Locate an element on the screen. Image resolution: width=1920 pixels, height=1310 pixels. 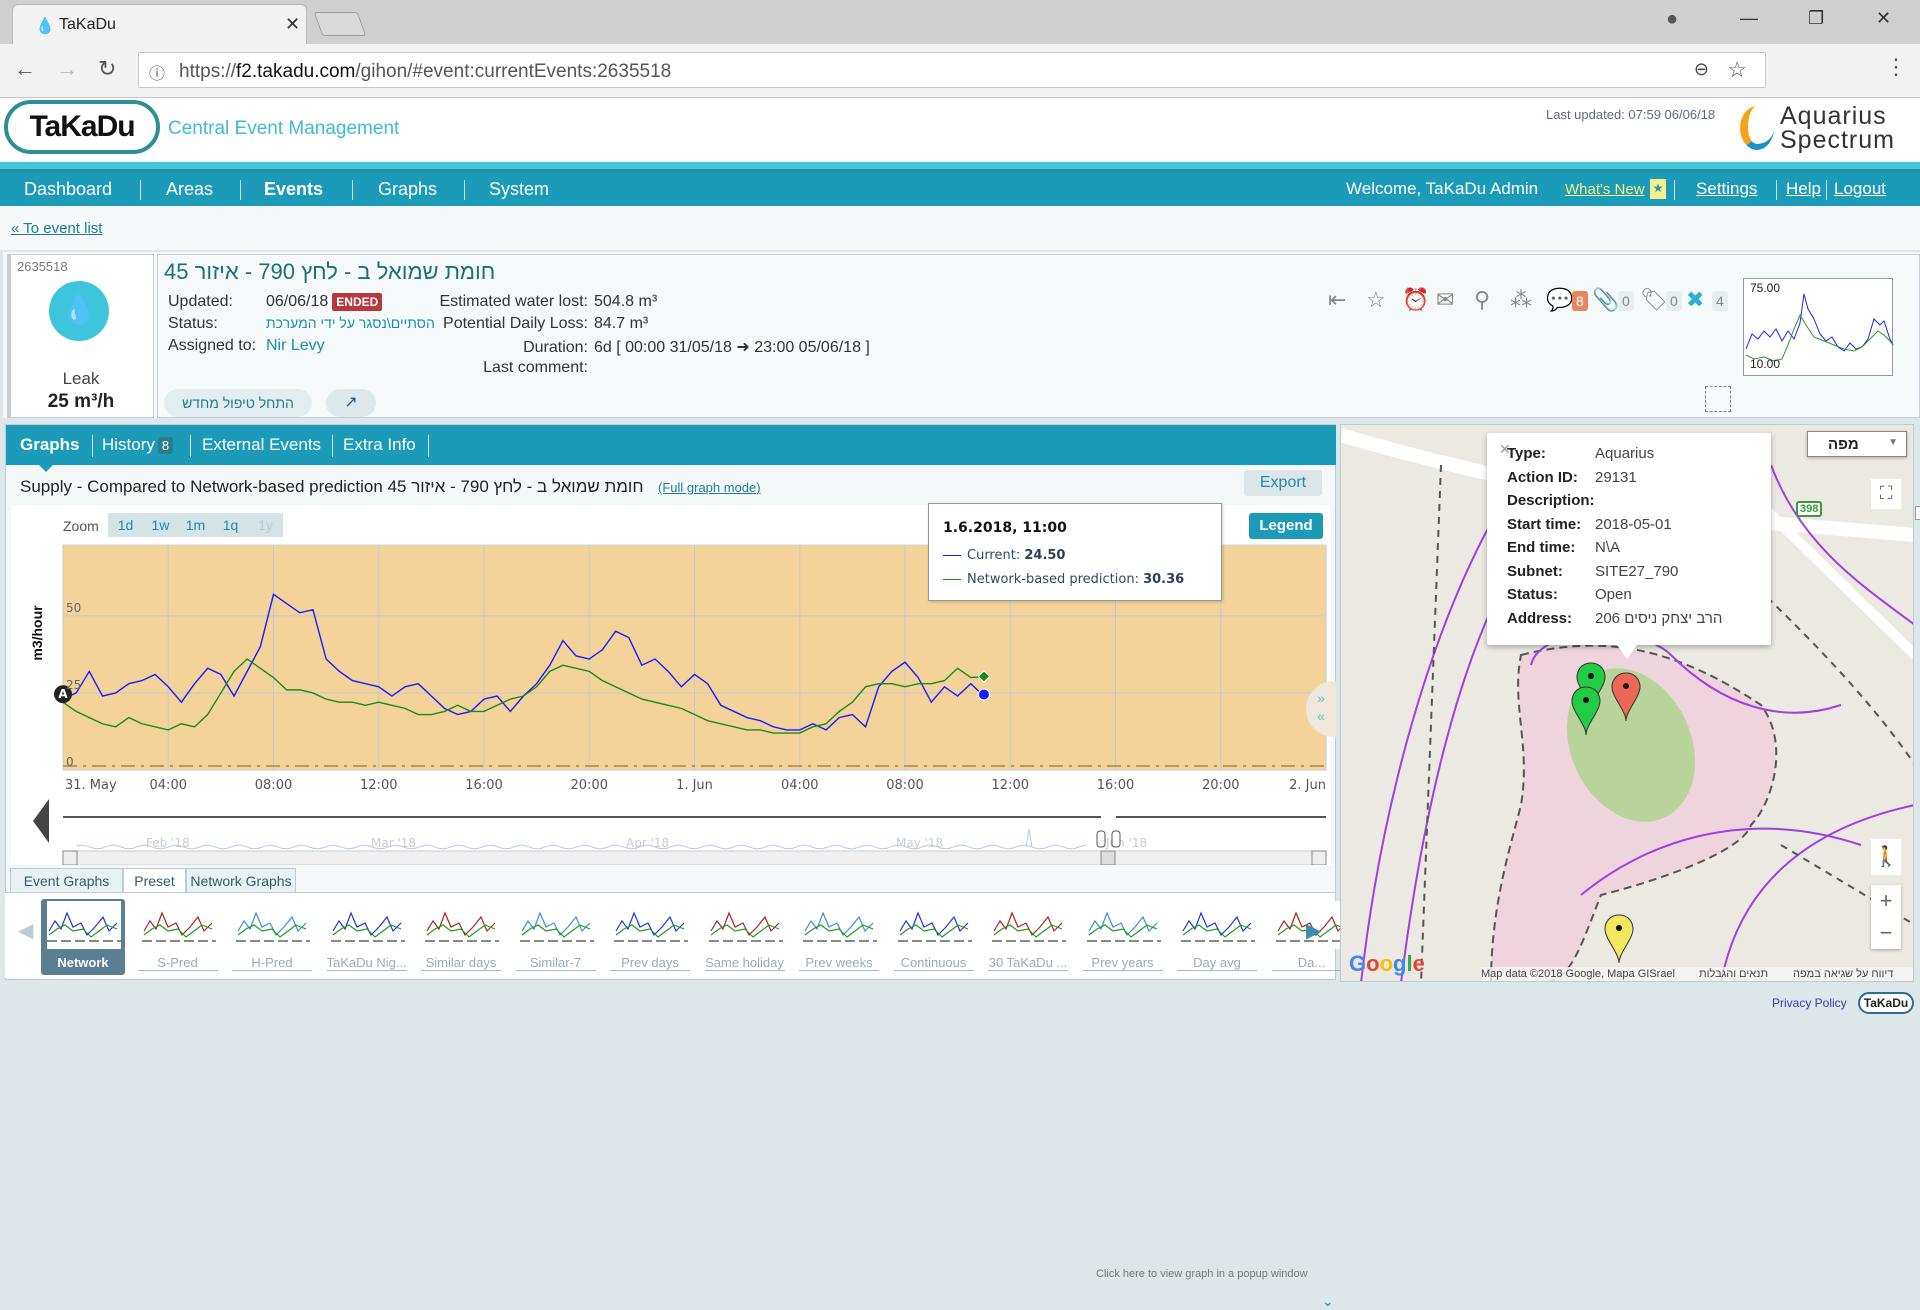
preset-thumbnail: Similar-7 is located at coordinates (556, 937).